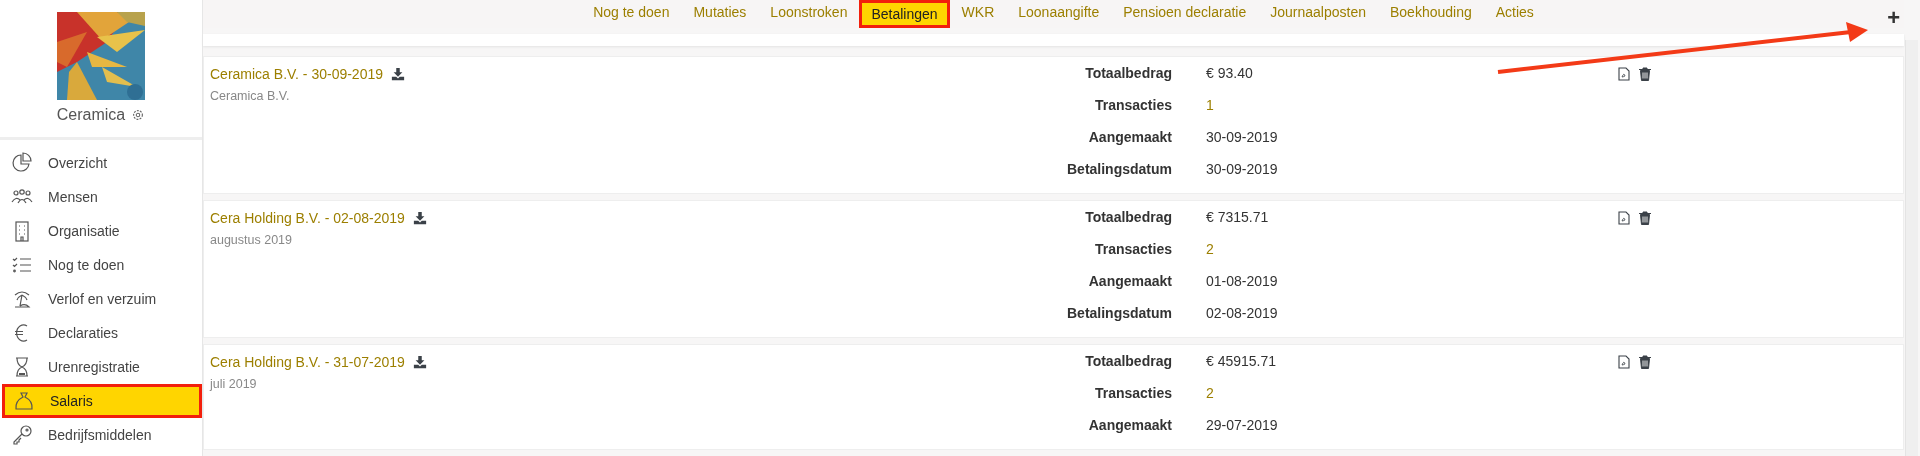 The height and width of the screenshot is (456, 1920). I want to click on sidebar-item: Organisatie, so click(101, 231).